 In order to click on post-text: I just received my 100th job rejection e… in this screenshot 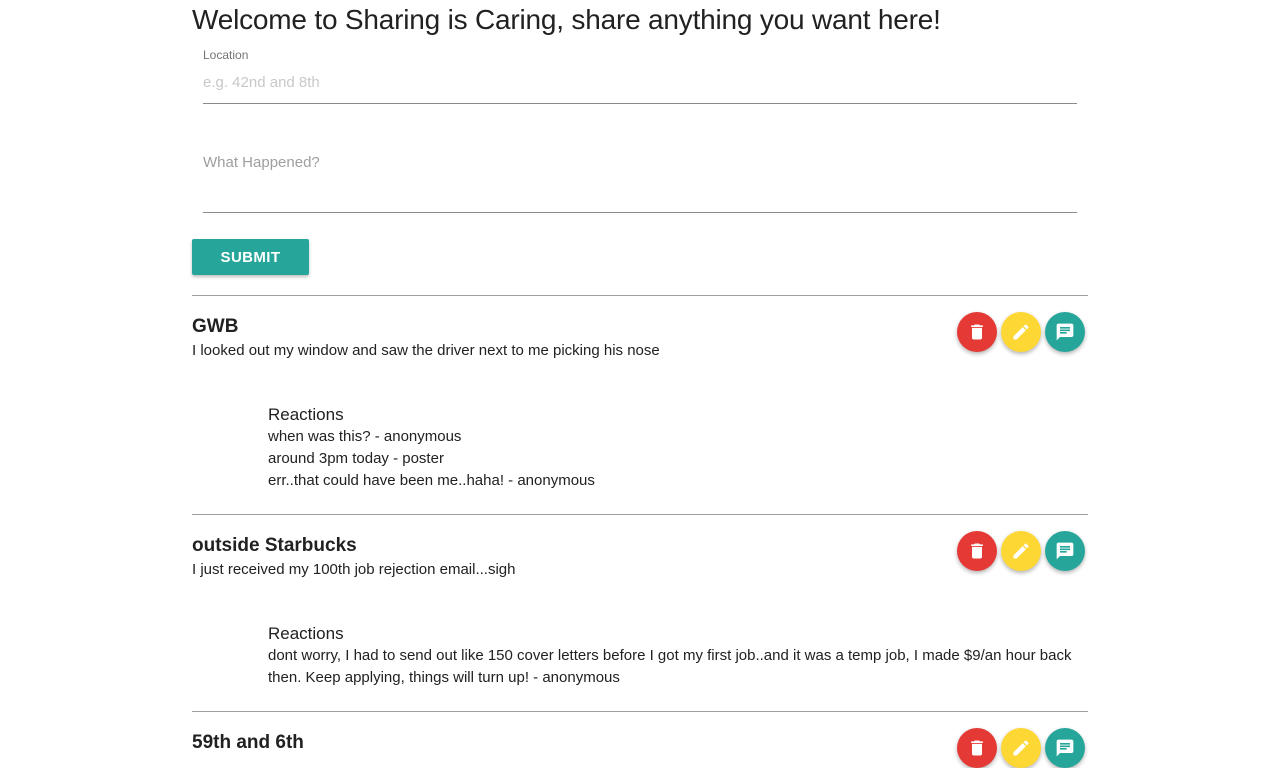, I will do `click(354, 569)`.